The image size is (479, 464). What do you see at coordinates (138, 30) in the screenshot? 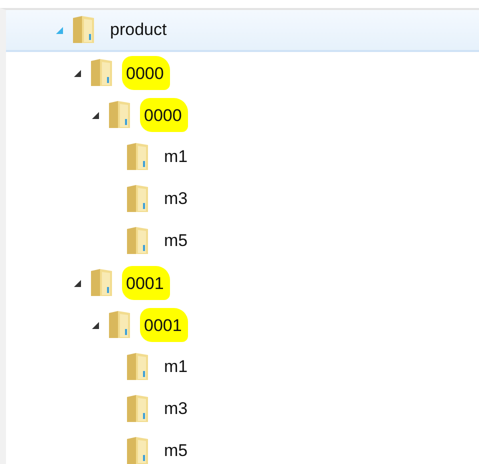
I see `folder-label: product` at bounding box center [138, 30].